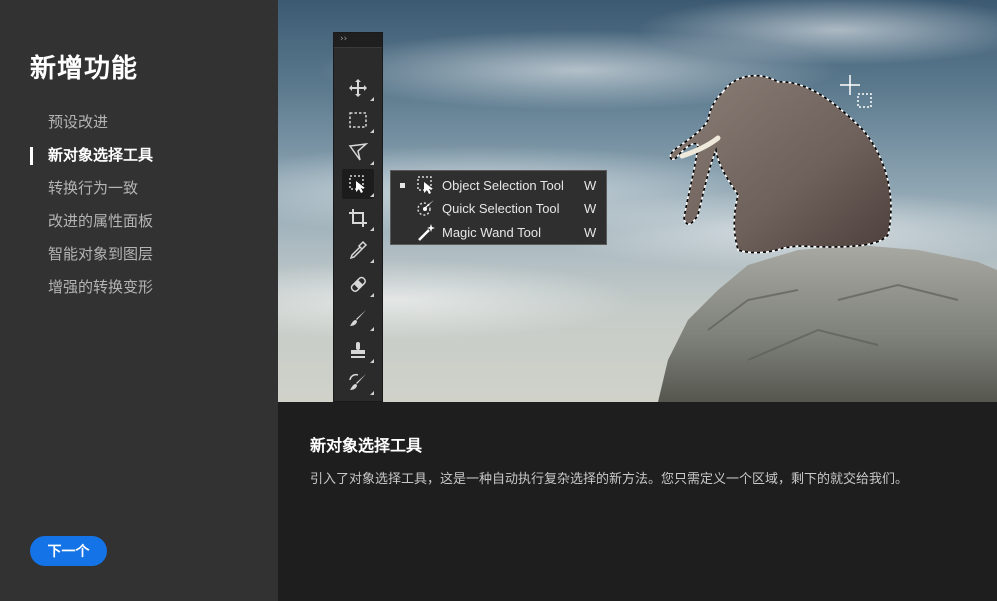  Describe the element at coordinates (503, 185) in the screenshot. I see `flyout-item-label: Object Selection Tool` at that location.